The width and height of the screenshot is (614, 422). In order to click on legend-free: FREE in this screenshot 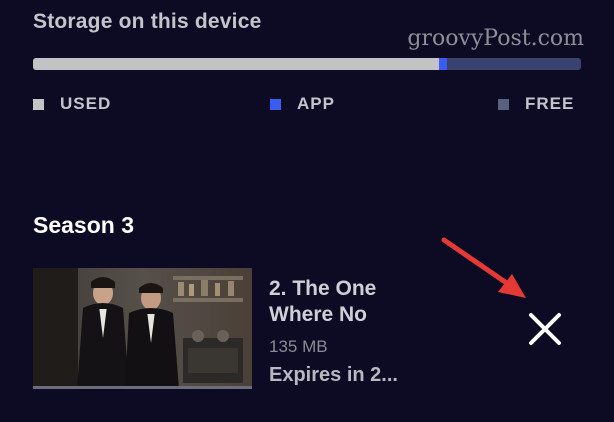, I will do `click(536, 104)`.